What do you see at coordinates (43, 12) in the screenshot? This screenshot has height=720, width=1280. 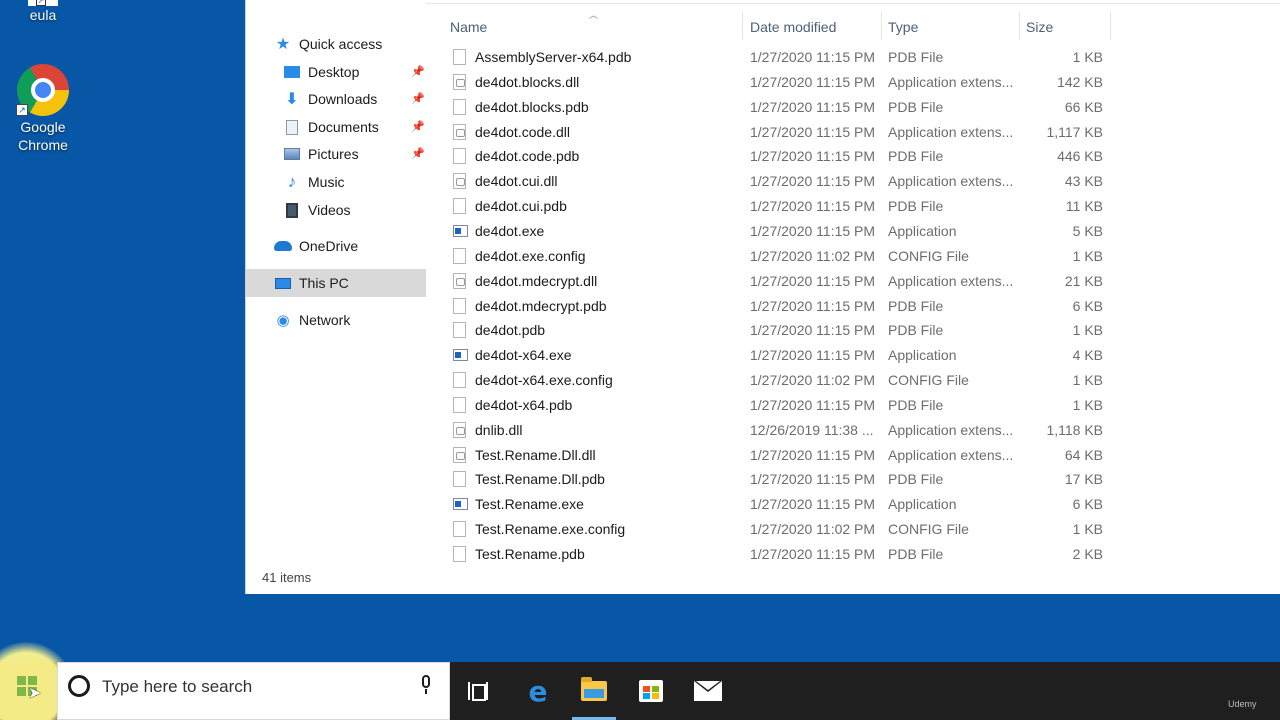 I see `desktop-icon-eula: ↗ eula` at bounding box center [43, 12].